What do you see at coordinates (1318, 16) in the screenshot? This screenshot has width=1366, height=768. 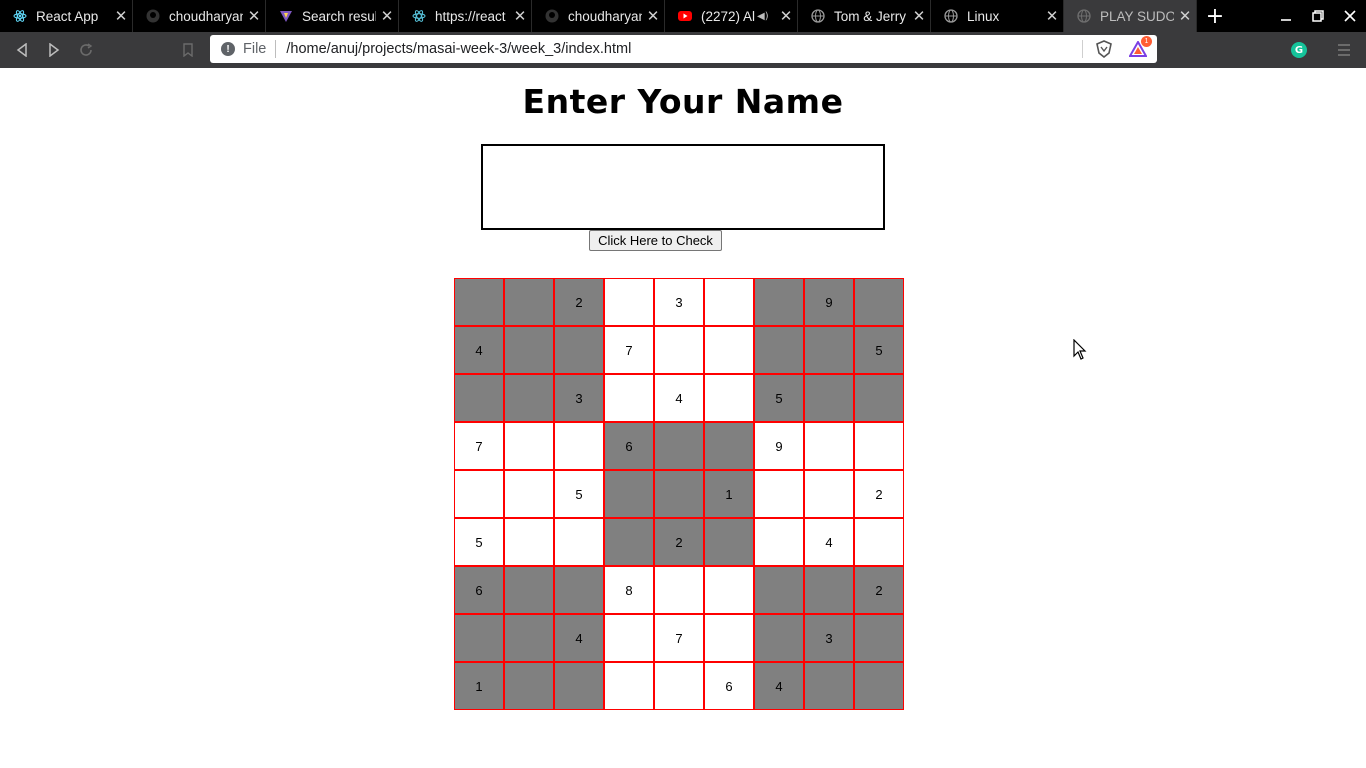 I see `restore-icon` at bounding box center [1318, 16].